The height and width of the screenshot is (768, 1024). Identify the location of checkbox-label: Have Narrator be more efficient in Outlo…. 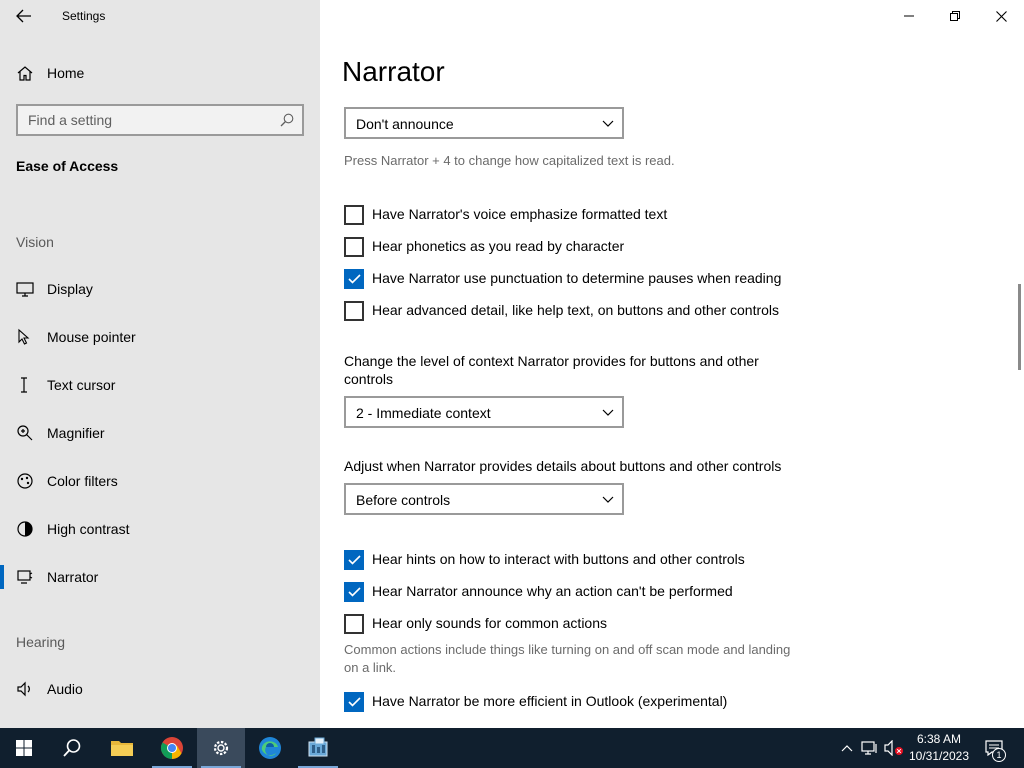
(550, 701).